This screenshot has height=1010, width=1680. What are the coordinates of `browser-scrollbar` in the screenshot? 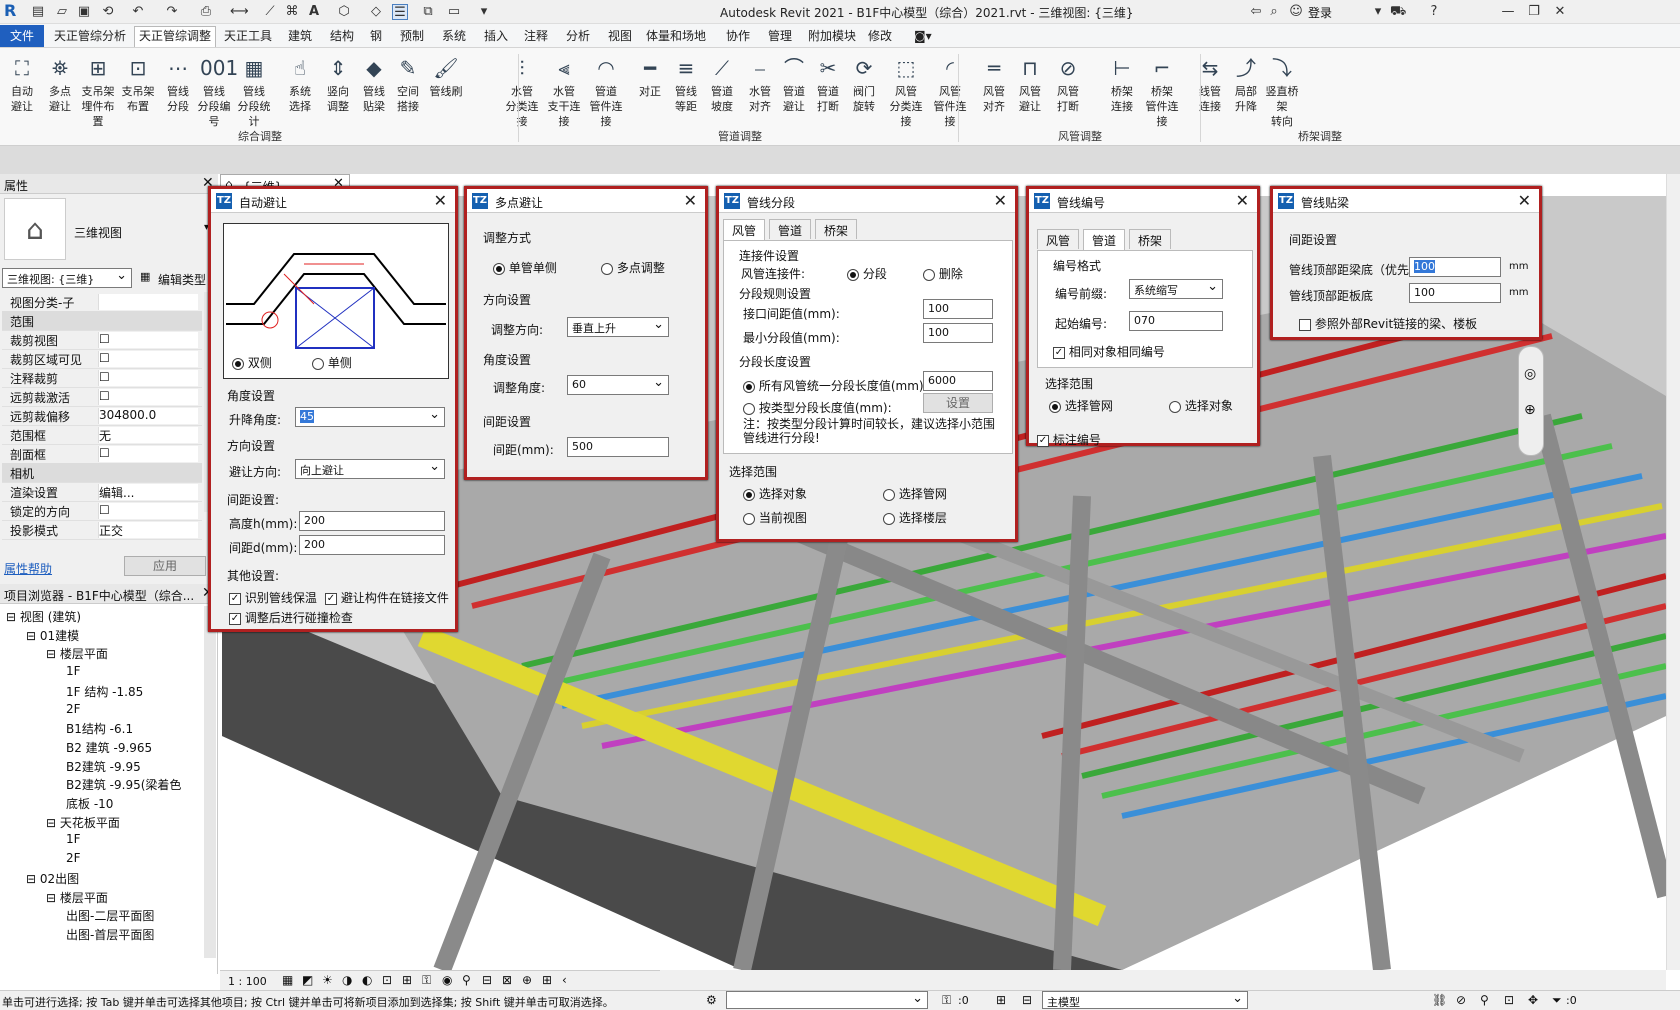 It's located at (210, 782).